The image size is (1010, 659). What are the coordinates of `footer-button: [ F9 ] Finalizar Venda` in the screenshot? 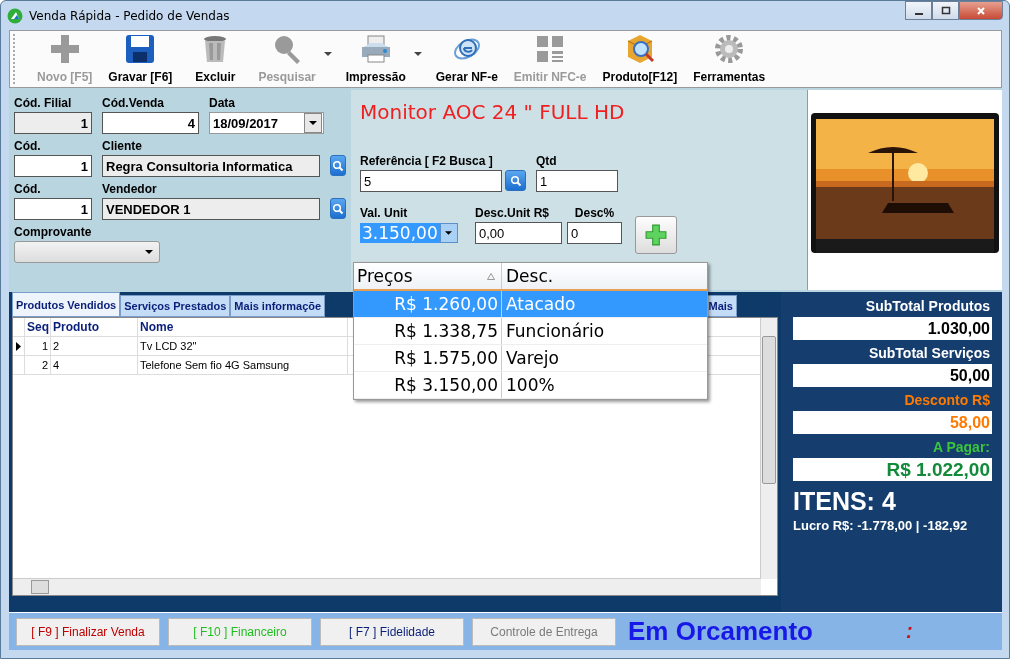 It's located at (88, 631).